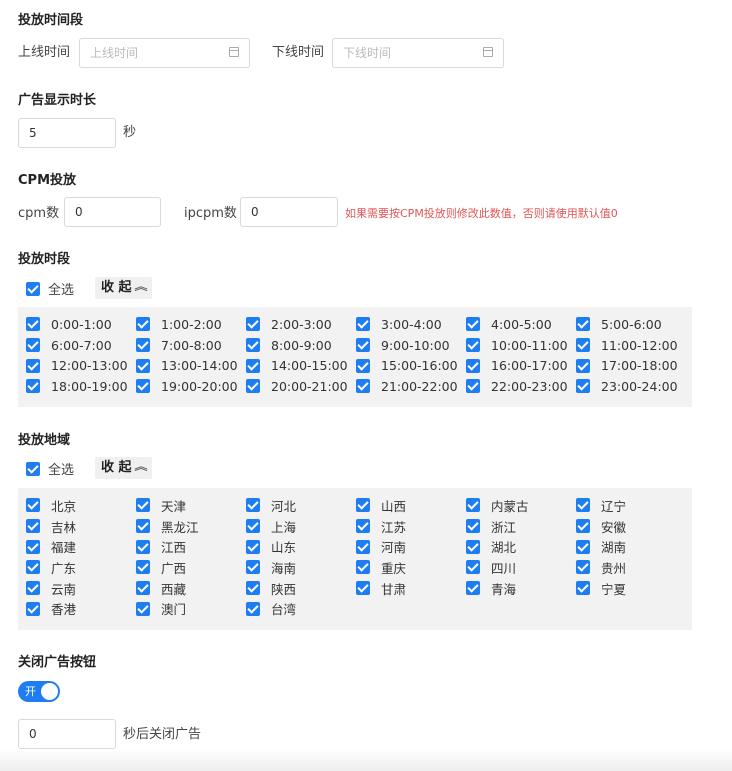 The height and width of the screenshot is (771, 732). Describe the element at coordinates (301, 505) in the screenshot. I see `region-item: 河北` at that location.